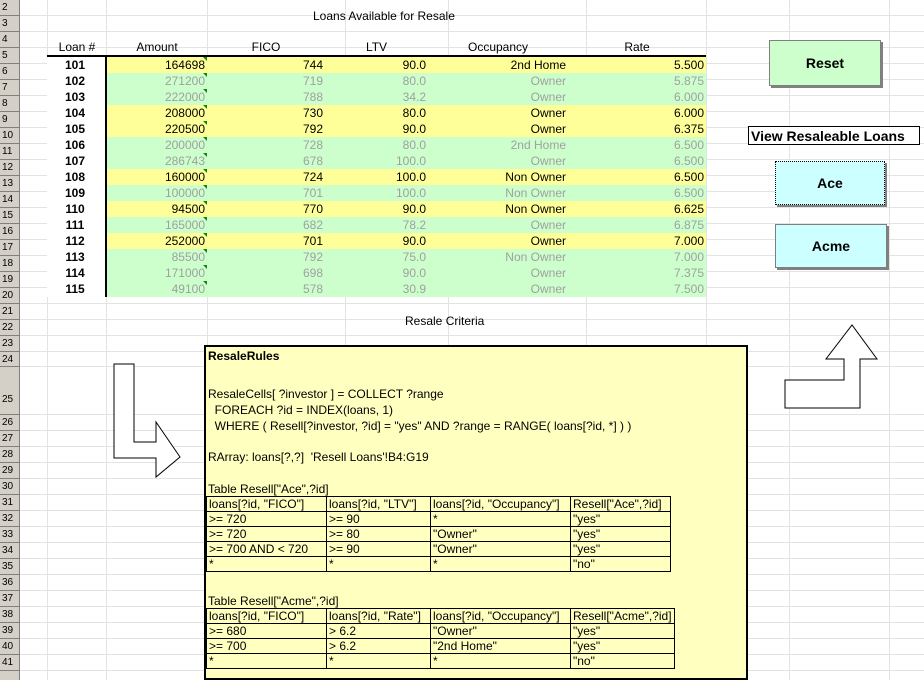  Describe the element at coordinates (376, 97) in the screenshot. I see `cell-ltv: 34.2` at that location.